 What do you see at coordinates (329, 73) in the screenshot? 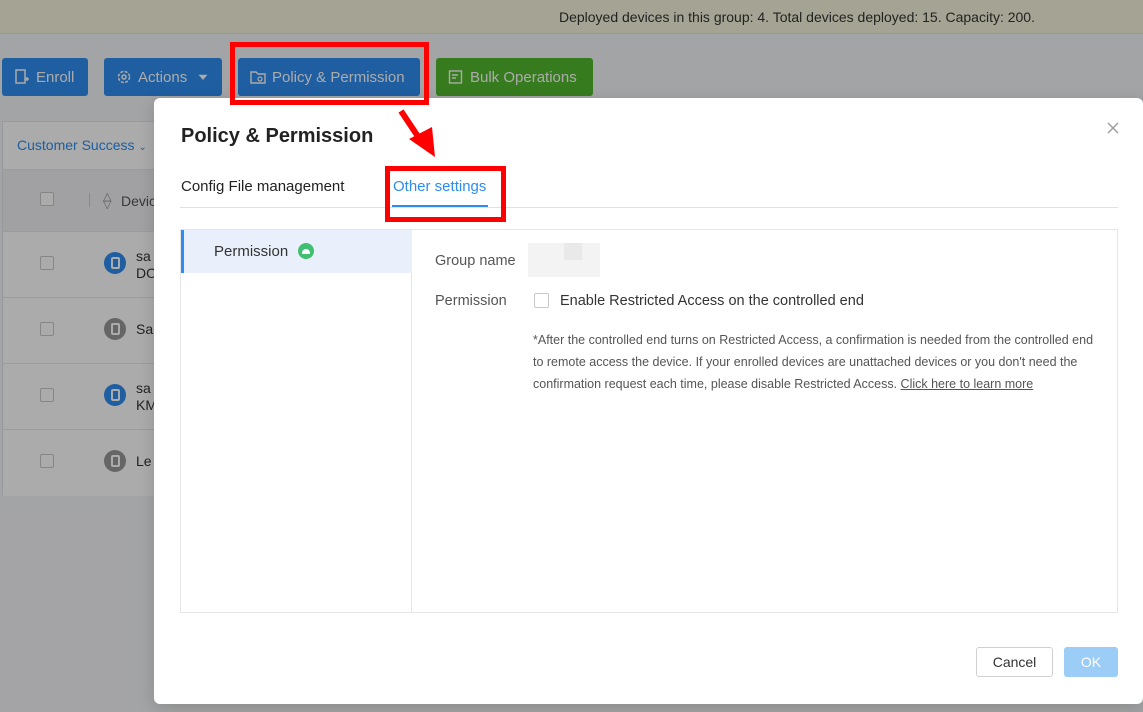
I see `highlight-policy-button` at bounding box center [329, 73].